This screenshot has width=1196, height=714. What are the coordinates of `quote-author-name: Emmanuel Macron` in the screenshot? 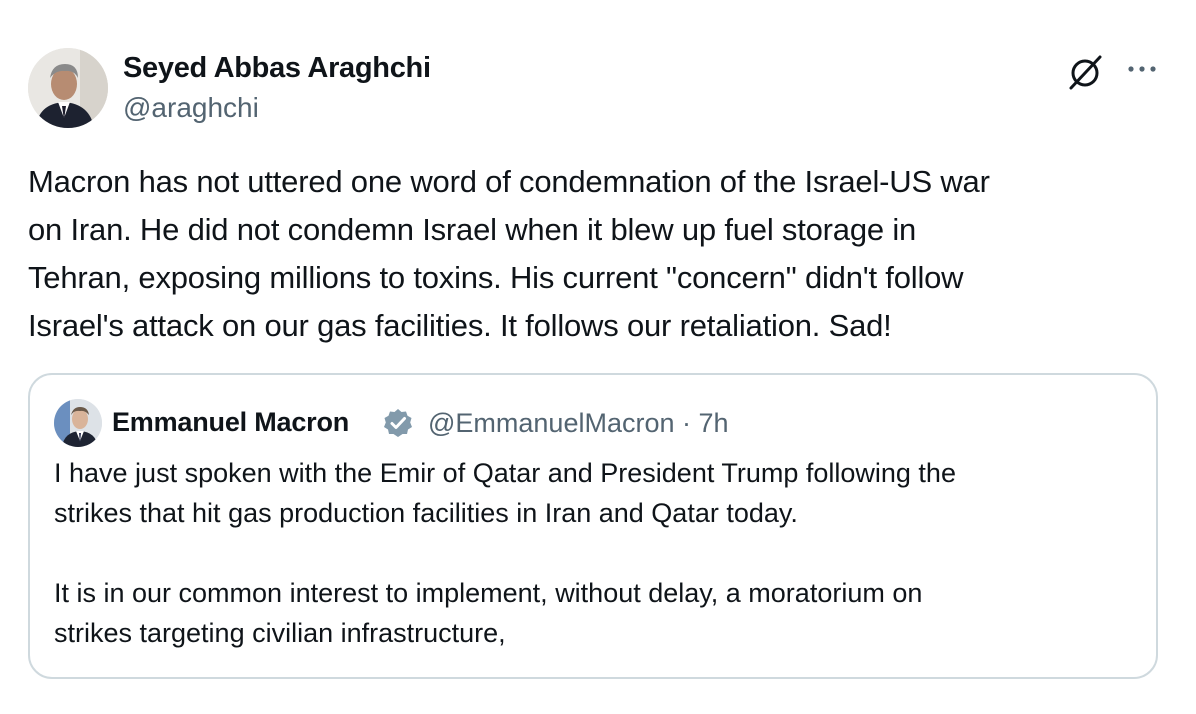 It's located at (230, 422).